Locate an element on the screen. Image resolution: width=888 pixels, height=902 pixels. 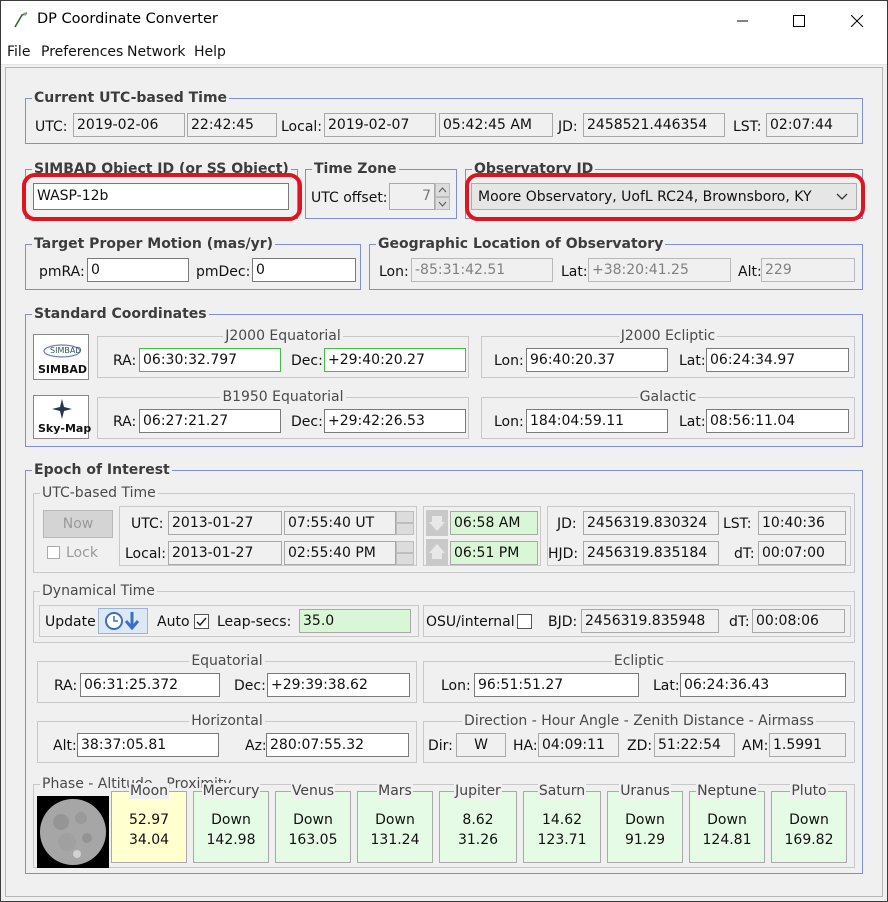
epoch-ecl-lat-input: 06:24:36.43 is located at coordinates (763, 685).